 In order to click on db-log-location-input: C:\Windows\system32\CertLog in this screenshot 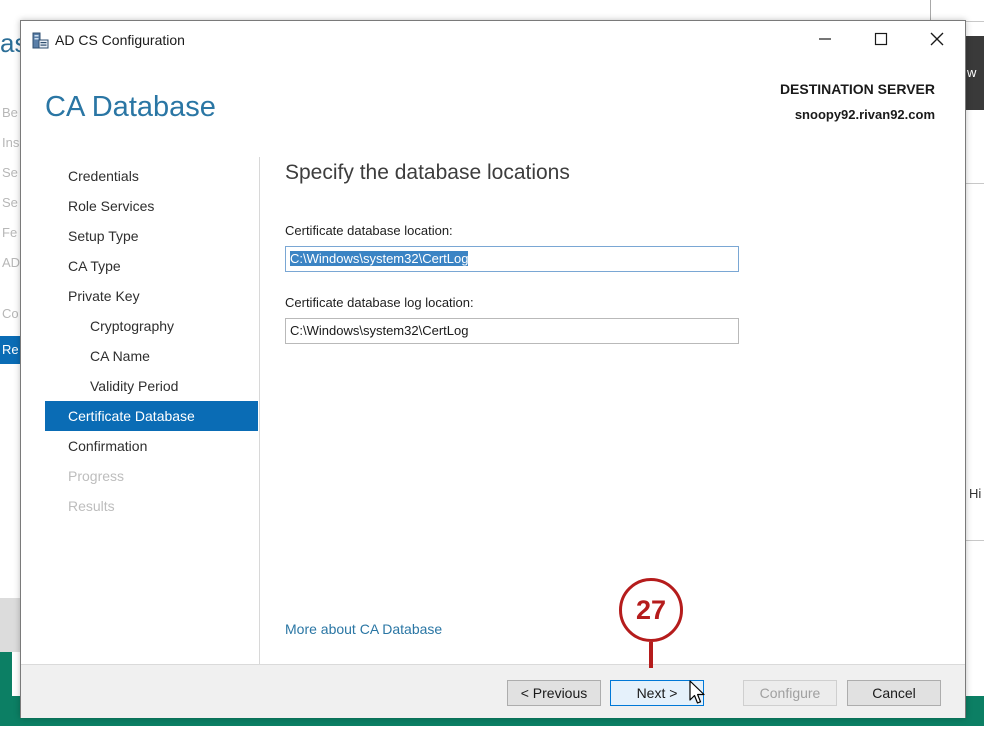, I will do `click(512, 331)`.